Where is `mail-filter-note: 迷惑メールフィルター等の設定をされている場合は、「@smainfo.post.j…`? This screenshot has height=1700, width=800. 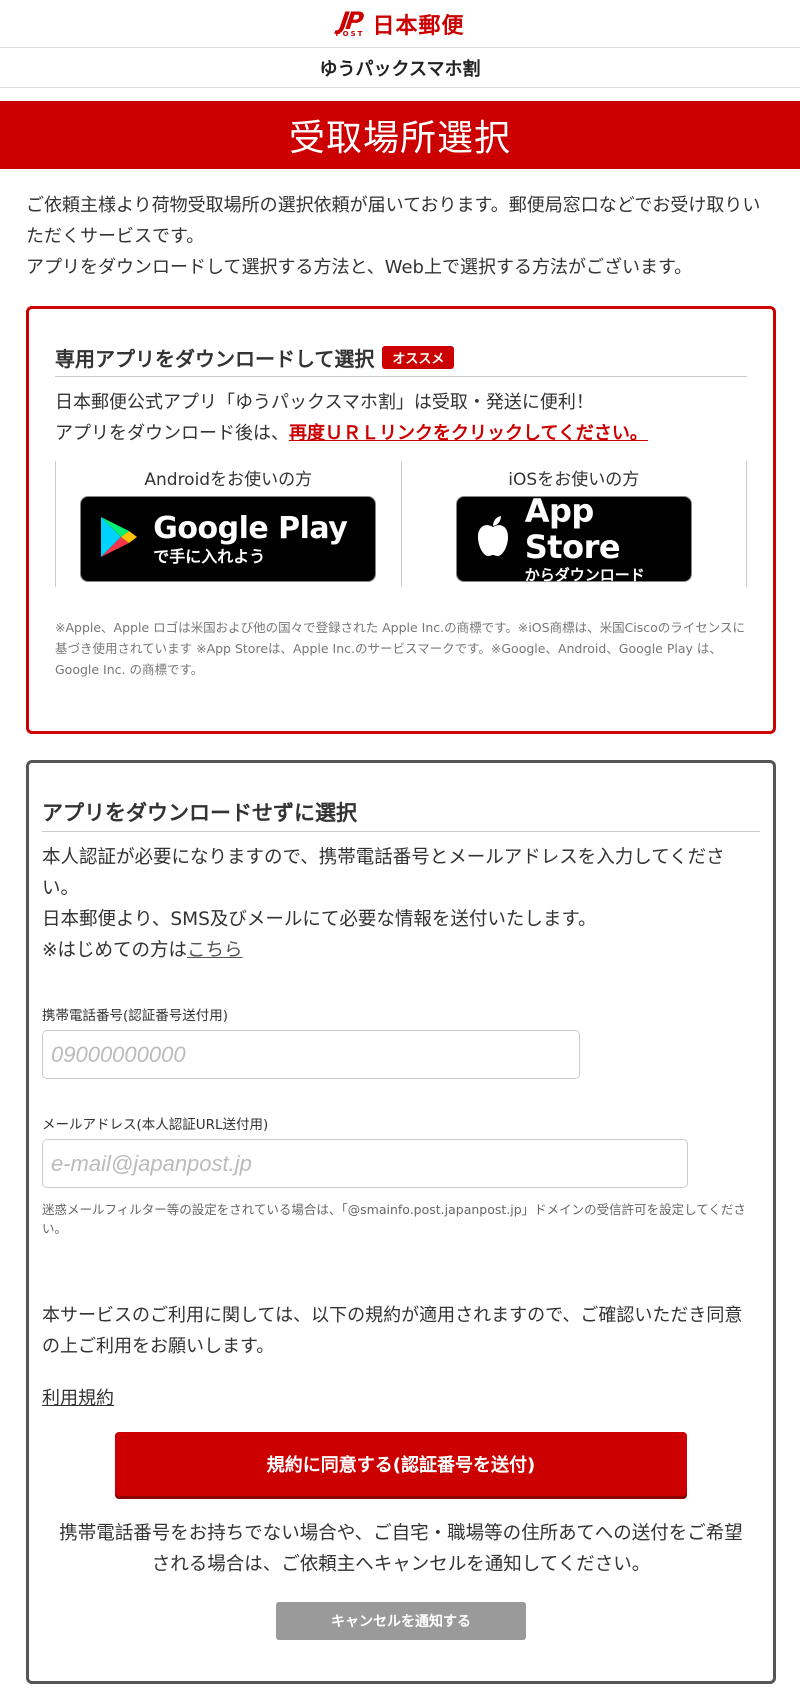 mail-filter-note: 迷惑メールフィルター等の設定をされている場合は、「@smainfo.post.j… is located at coordinates (394, 1219).